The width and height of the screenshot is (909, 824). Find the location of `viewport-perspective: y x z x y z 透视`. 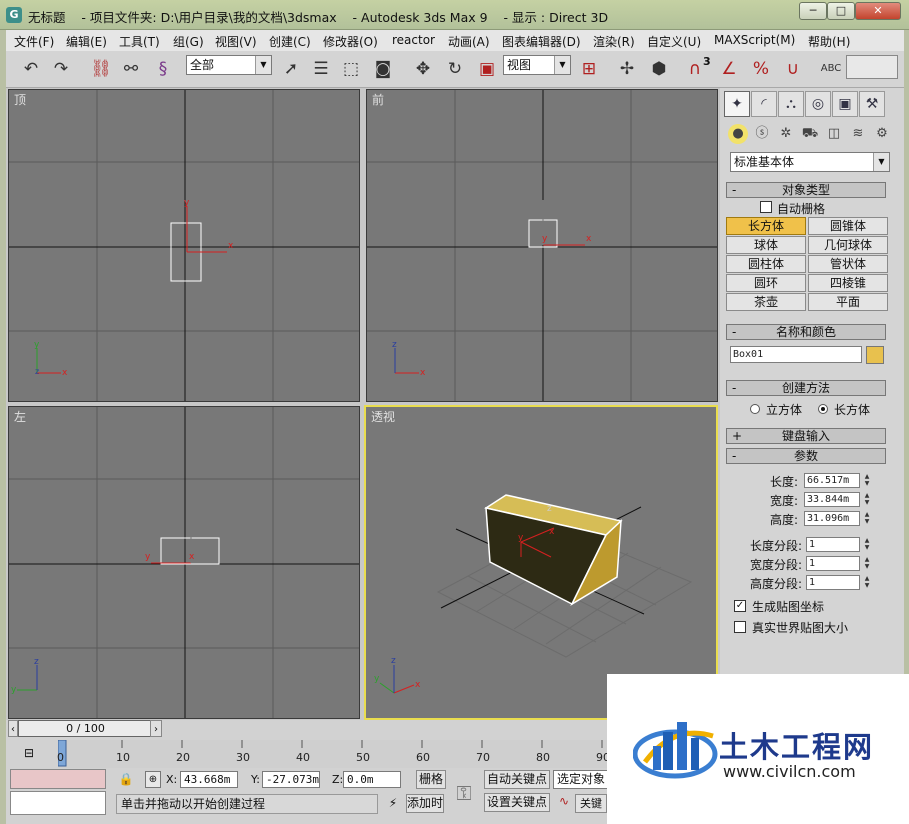

viewport-perspective: y x z x y z 透视 is located at coordinates (541, 562).